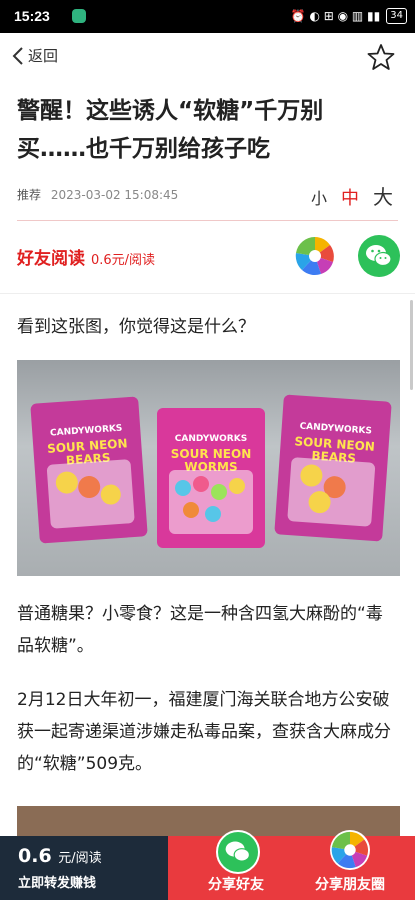 The height and width of the screenshot is (900, 415). I want to click on battery-icon: 34, so click(396, 16).